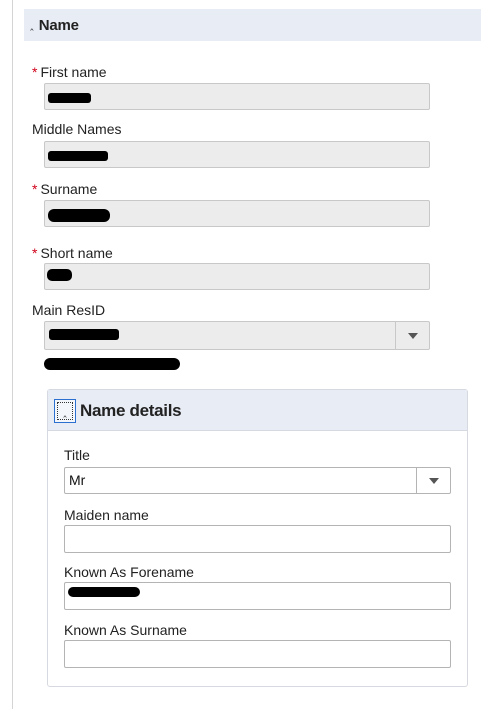 The width and height of the screenshot is (481, 709). I want to click on first-name-input, so click(237, 96).